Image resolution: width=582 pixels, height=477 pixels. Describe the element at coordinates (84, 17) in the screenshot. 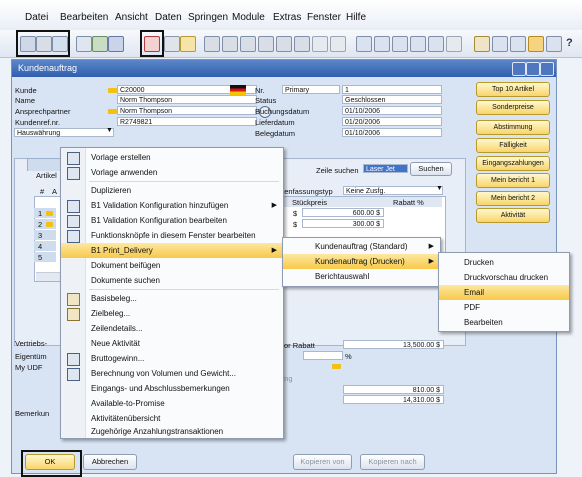

I see `menu-bearbeiten: Bearbeiten` at that location.